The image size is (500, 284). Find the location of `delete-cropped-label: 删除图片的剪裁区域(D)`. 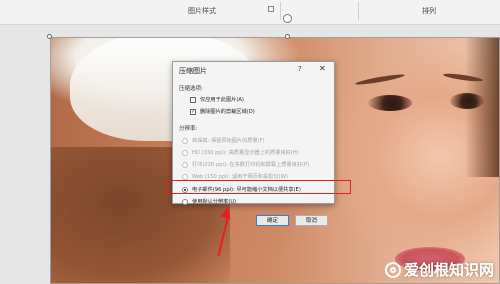

delete-cropped-label: 删除图片的剪裁区域(D) is located at coordinates (227, 112).